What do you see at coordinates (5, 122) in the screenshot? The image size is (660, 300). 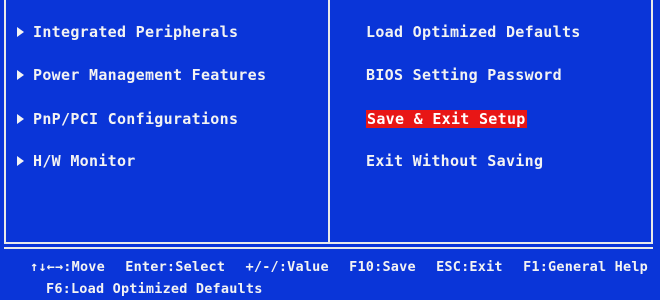 I see `frame-left-border` at bounding box center [5, 122].